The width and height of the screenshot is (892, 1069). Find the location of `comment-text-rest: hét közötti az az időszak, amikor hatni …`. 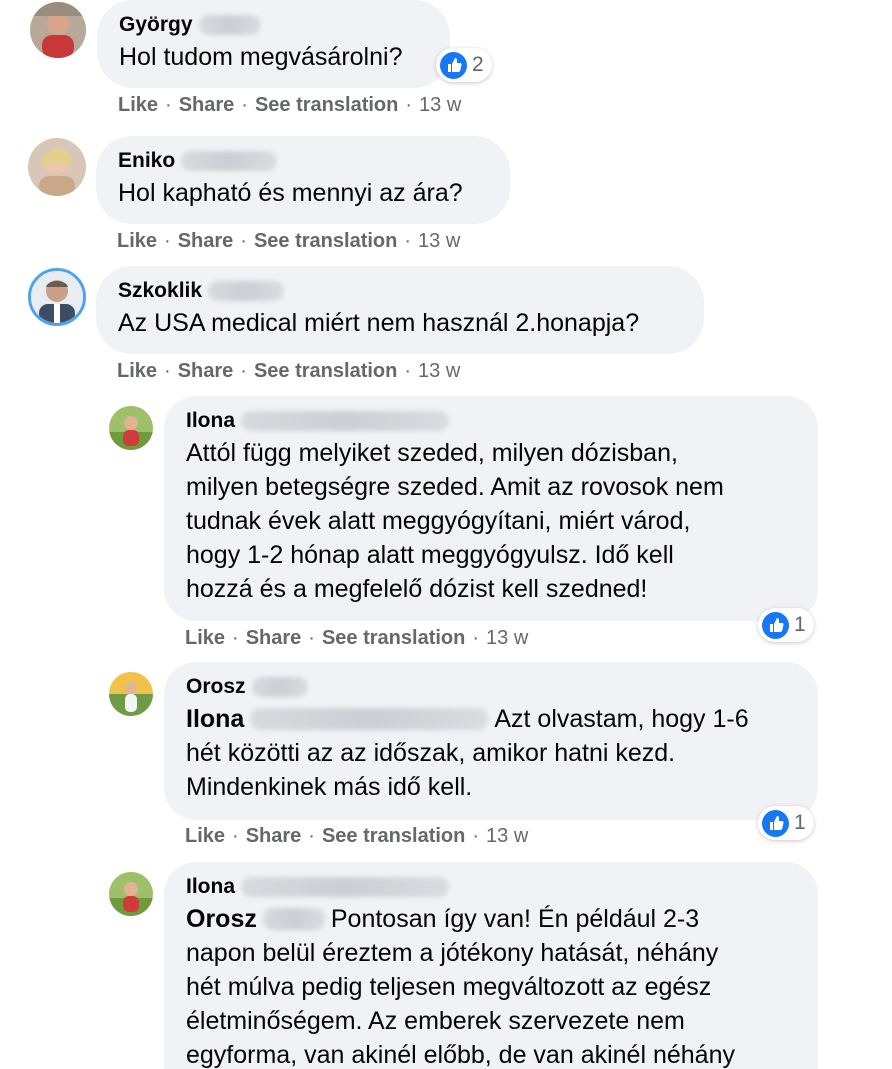

comment-text-rest: hét közötti az az időszak, amikor hatni … is located at coordinates (431, 770).